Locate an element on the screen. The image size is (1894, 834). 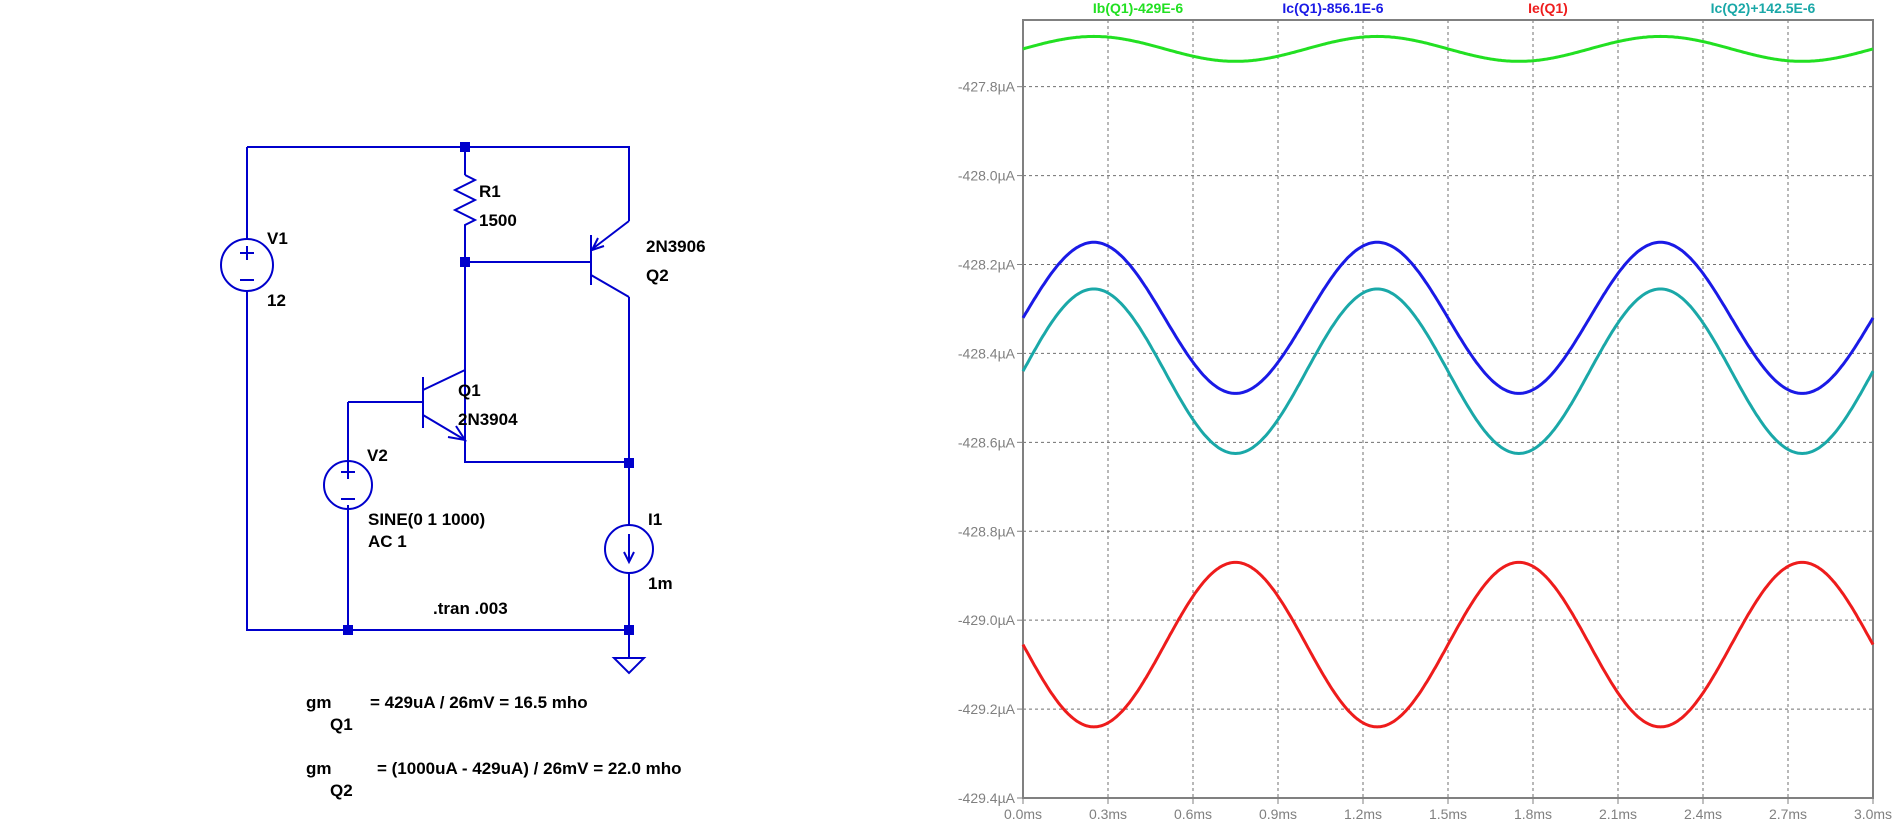
trace-line is located at coordinates (1448, 644).